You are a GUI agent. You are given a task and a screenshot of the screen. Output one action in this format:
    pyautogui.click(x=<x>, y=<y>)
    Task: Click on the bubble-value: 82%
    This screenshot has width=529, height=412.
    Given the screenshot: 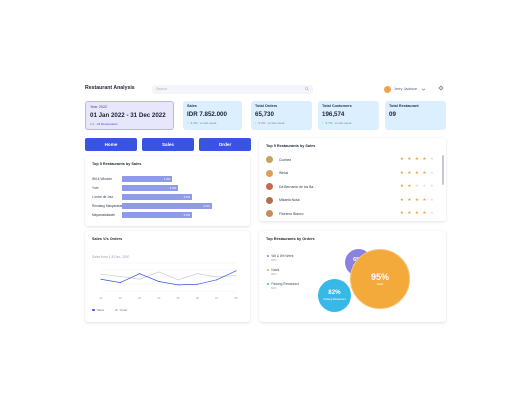 What is the action you would take?
    pyautogui.click(x=334, y=293)
    